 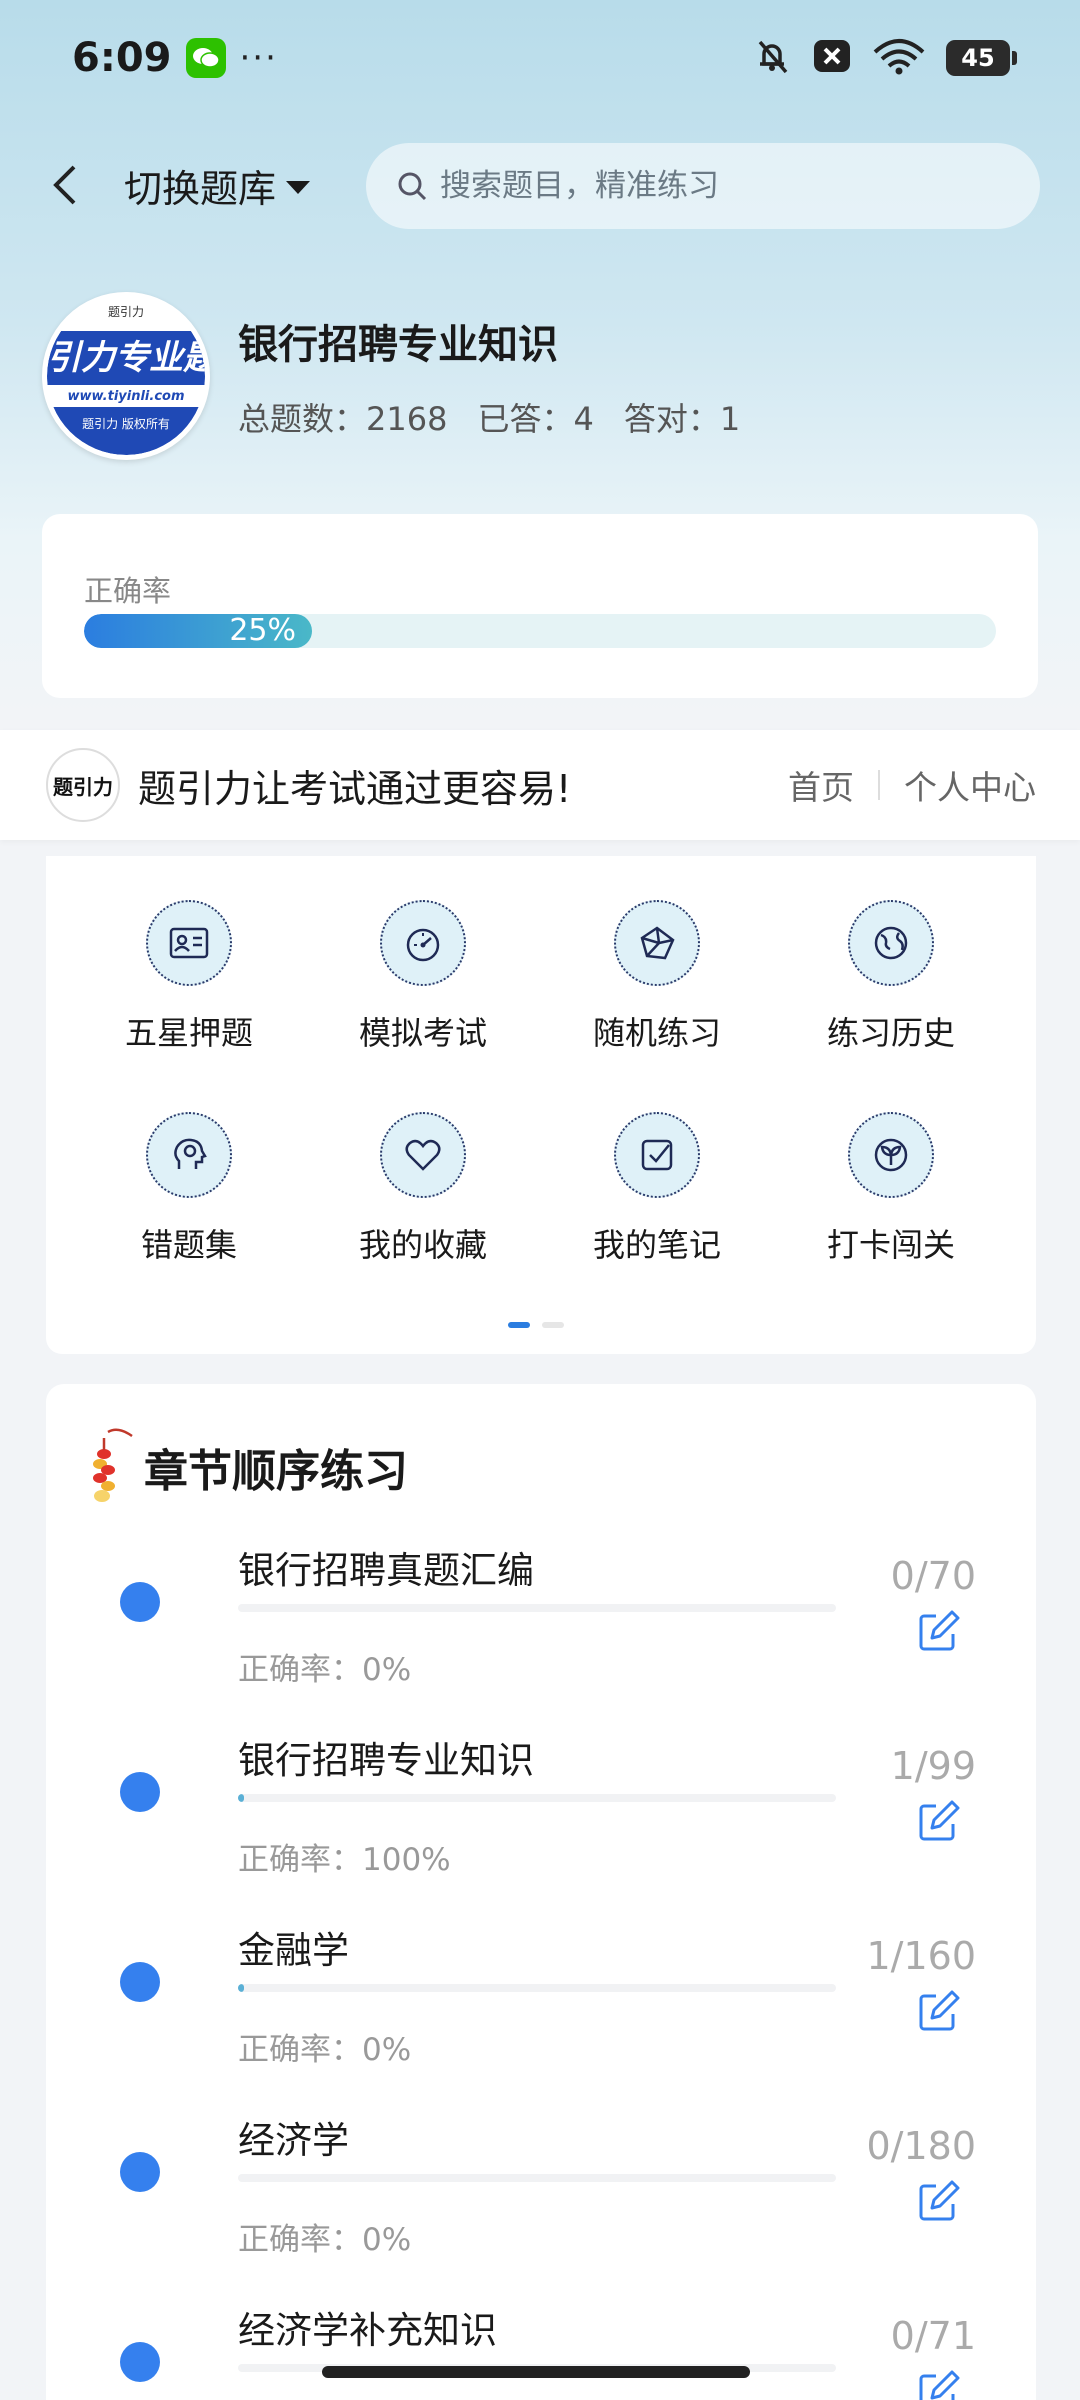 What do you see at coordinates (386, 1570) in the screenshot?
I see `chapter-name: 银行招聘真题汇编` at bounding box center [386, 1570].